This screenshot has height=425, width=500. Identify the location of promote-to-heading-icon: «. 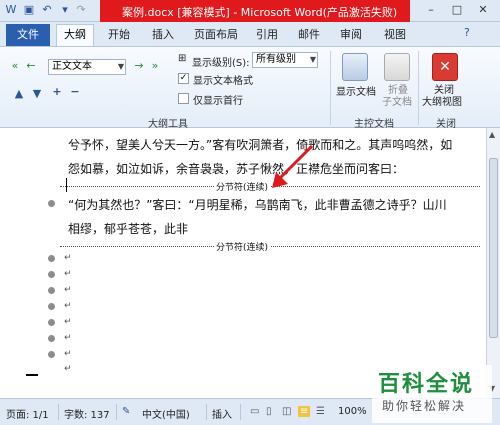
(15, 65).